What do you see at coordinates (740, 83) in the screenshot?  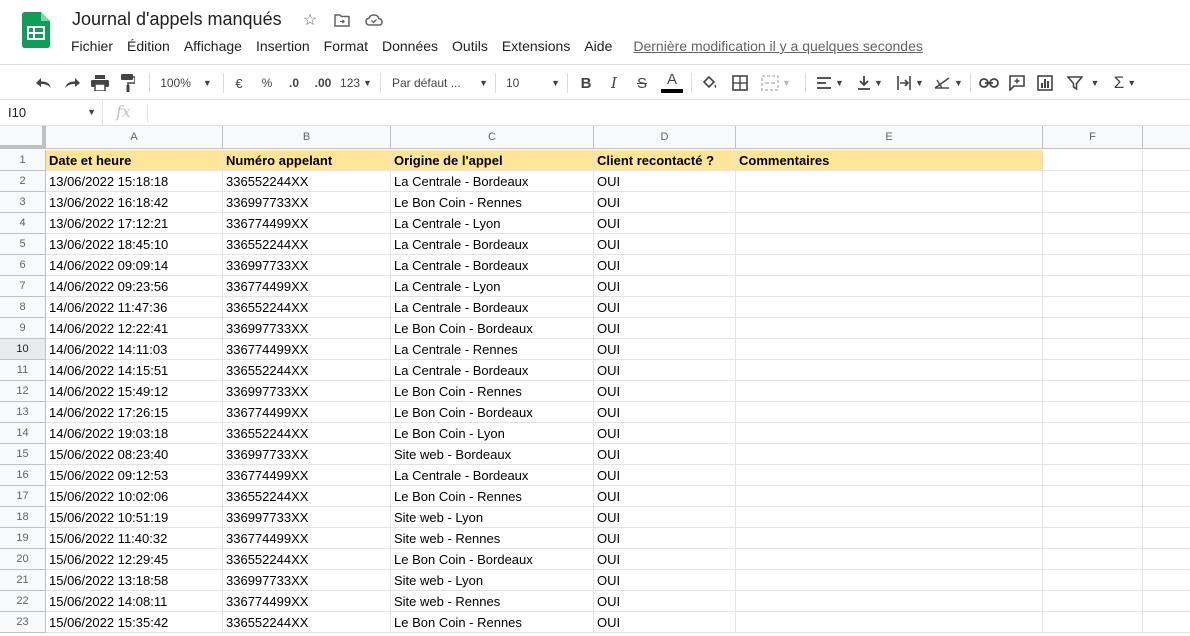 I see `borders-icon` at bounding box center [740, 83].